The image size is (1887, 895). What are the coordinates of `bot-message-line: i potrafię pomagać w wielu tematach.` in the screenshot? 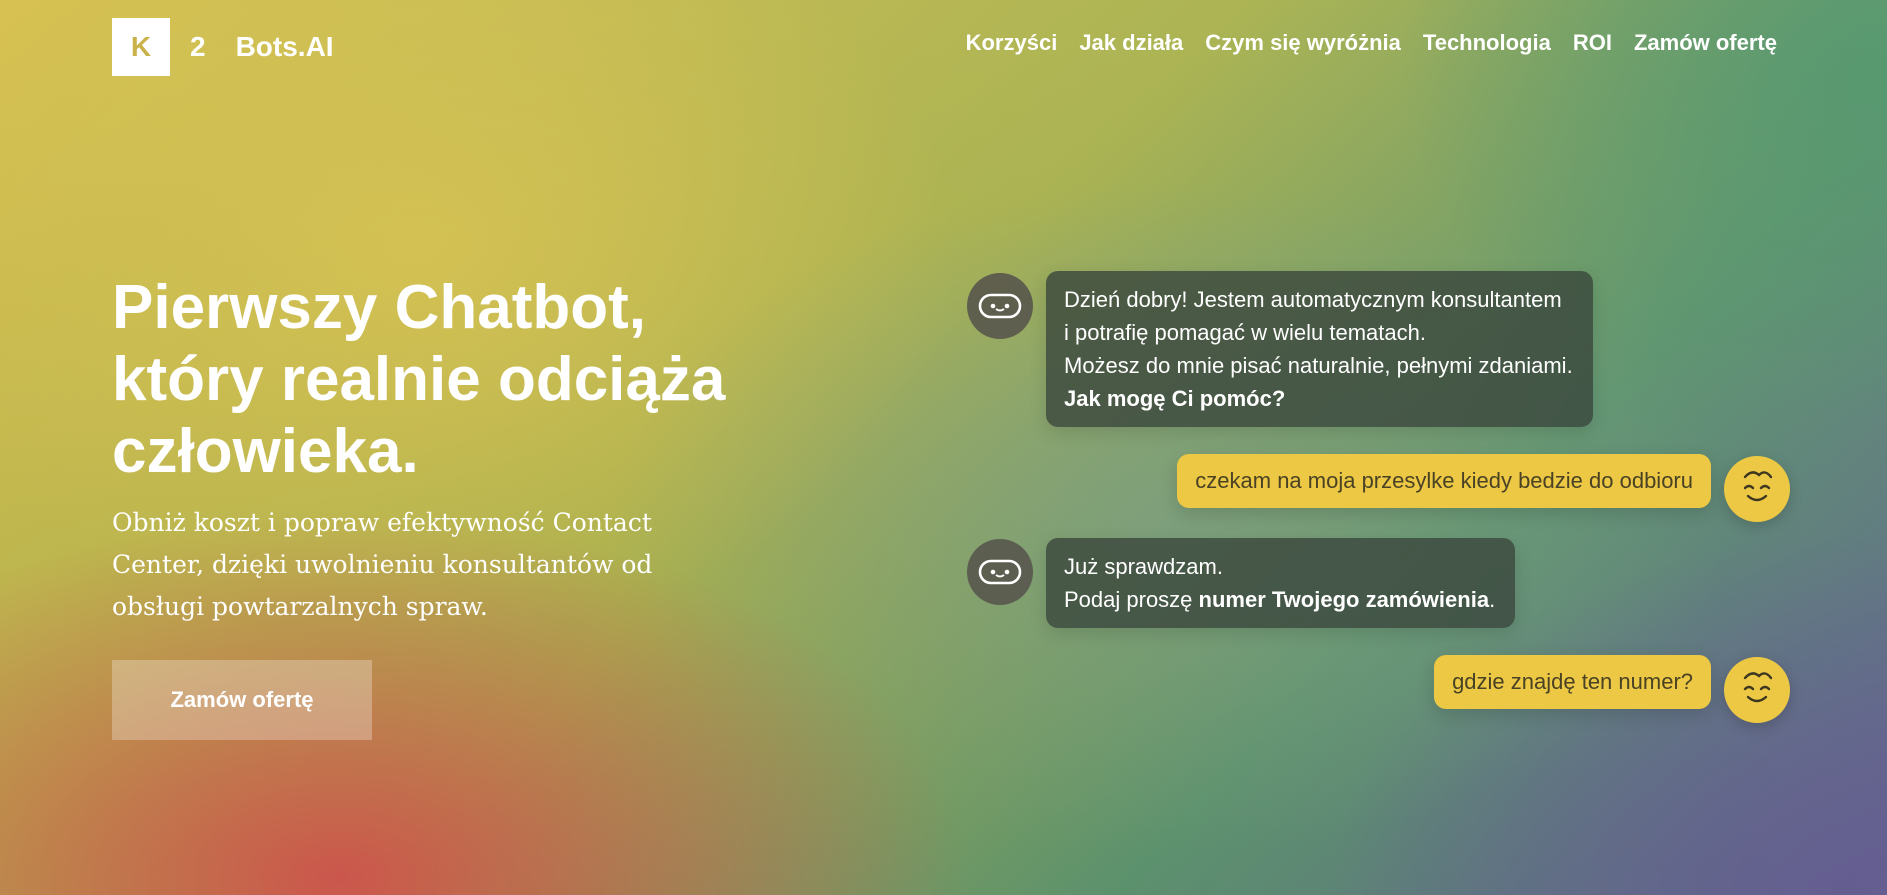 It's located at (1245, 332).